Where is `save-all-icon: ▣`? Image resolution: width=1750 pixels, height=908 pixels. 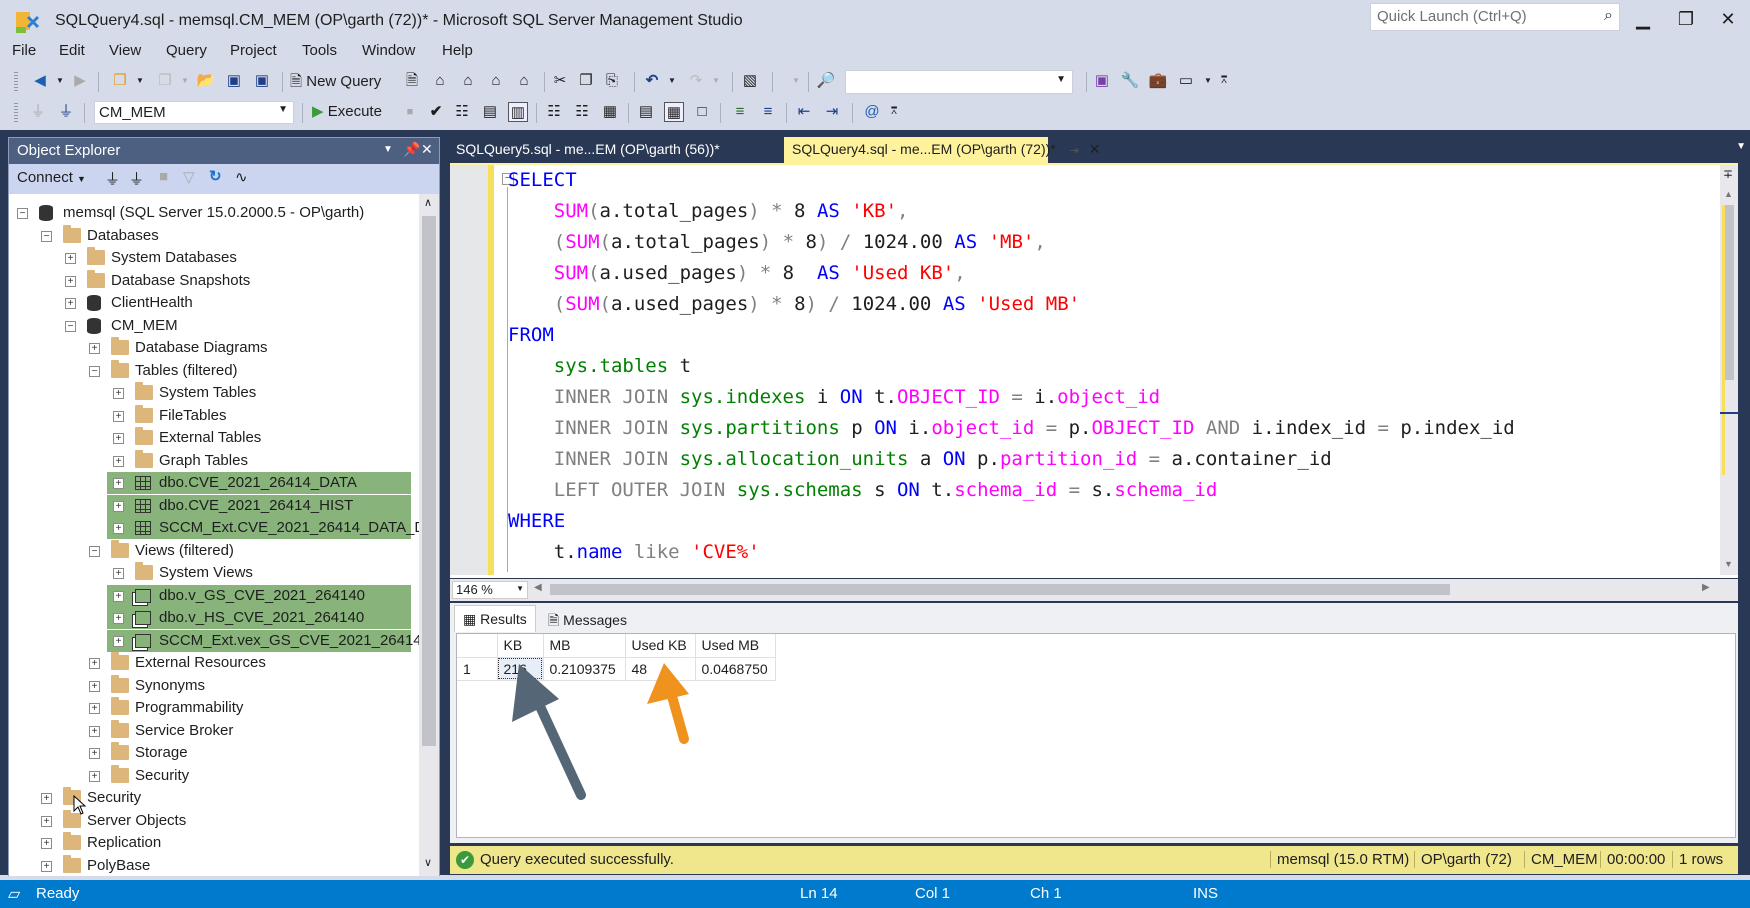 save-all-icon: ▣ is located at coordinates (262, 81).